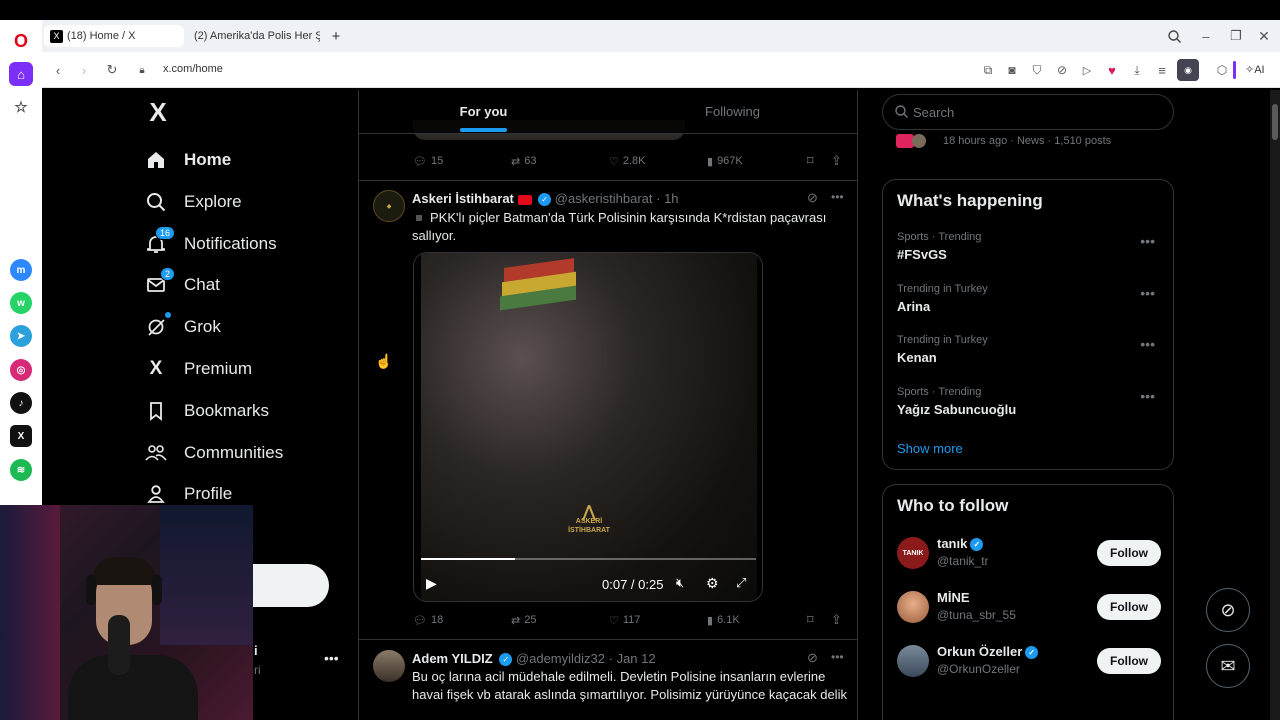 The image size is (1280, 720). Describe the element at coordinates (112, 70) in the screenshot. I see `reload-icon: ↻` at that location.